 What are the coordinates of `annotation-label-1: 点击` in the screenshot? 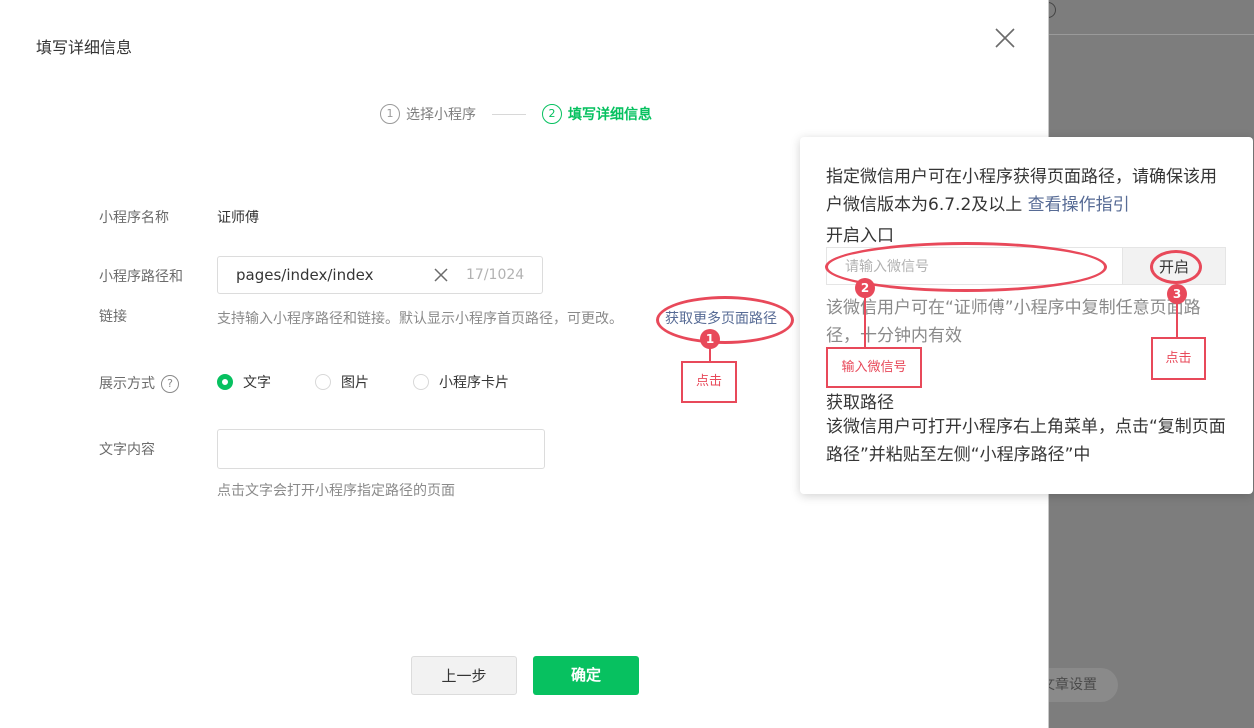 It's located at (709, 382).